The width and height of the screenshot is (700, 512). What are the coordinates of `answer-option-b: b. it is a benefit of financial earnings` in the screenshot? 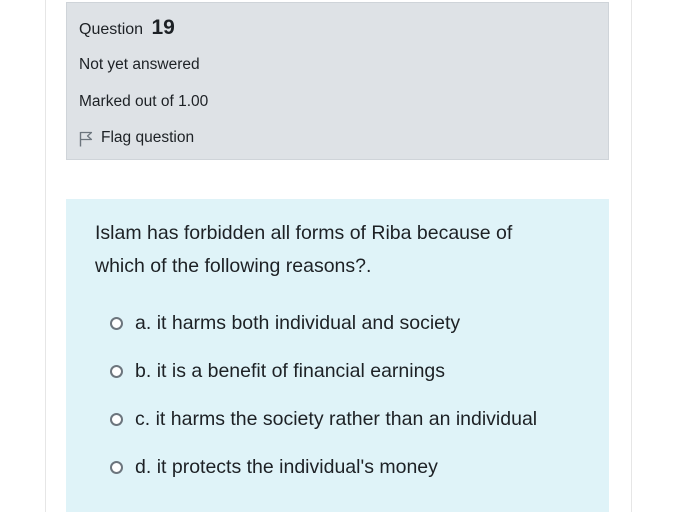 It's located at (277, 371).